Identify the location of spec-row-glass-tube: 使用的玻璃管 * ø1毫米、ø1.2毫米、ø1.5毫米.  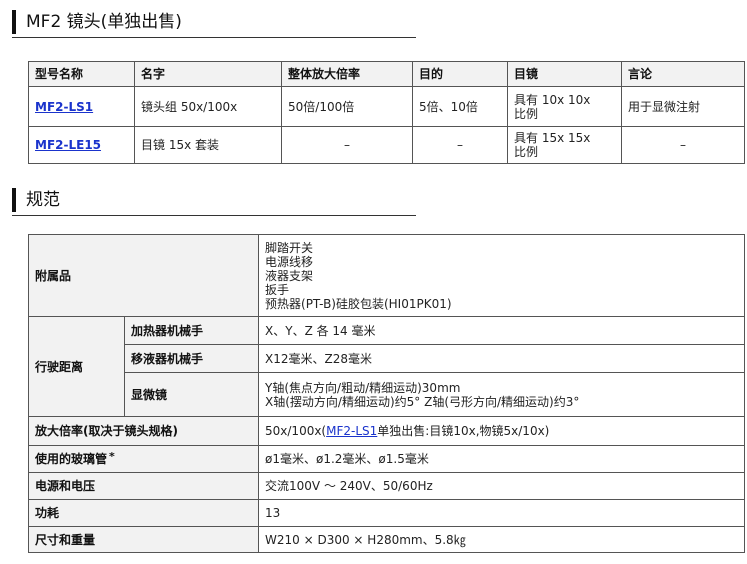
(386, 459).